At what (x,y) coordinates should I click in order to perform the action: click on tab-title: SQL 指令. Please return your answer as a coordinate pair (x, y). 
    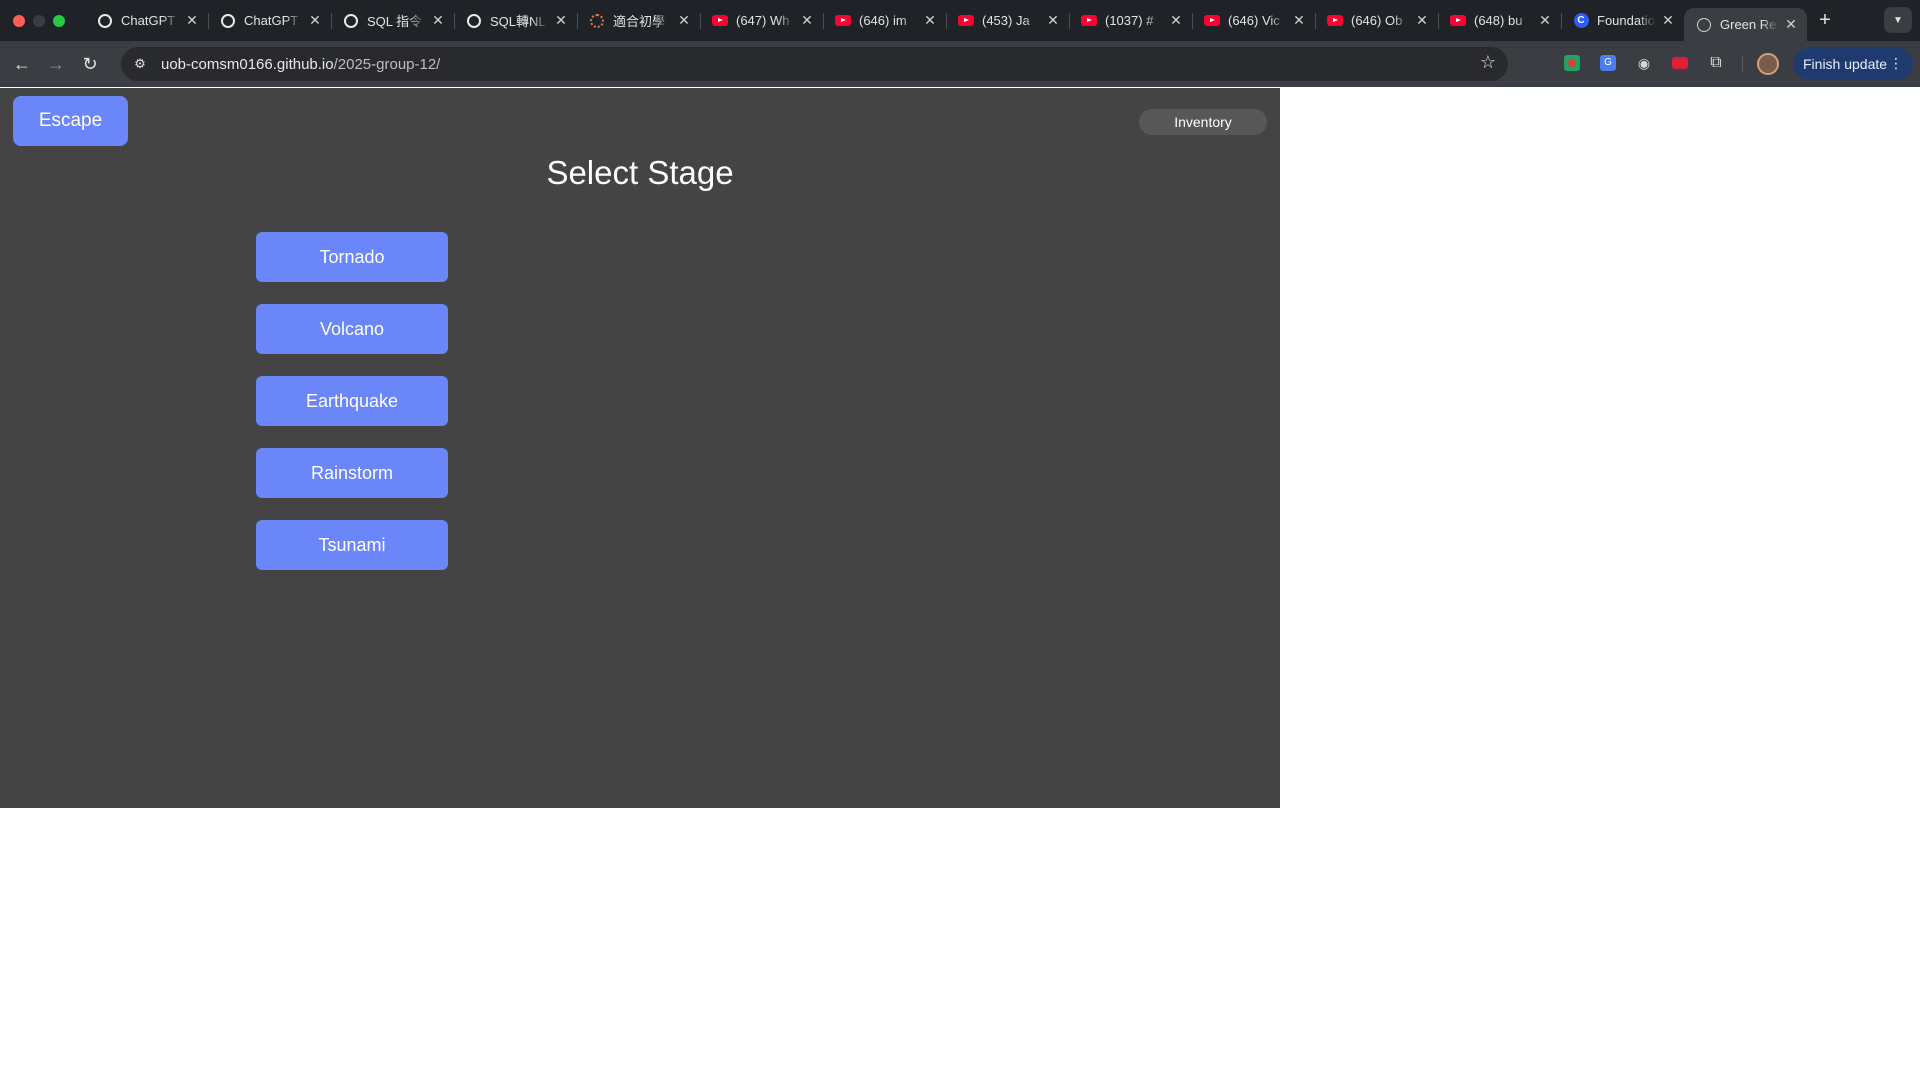
    Looking at the image, I should click on (395, 21).